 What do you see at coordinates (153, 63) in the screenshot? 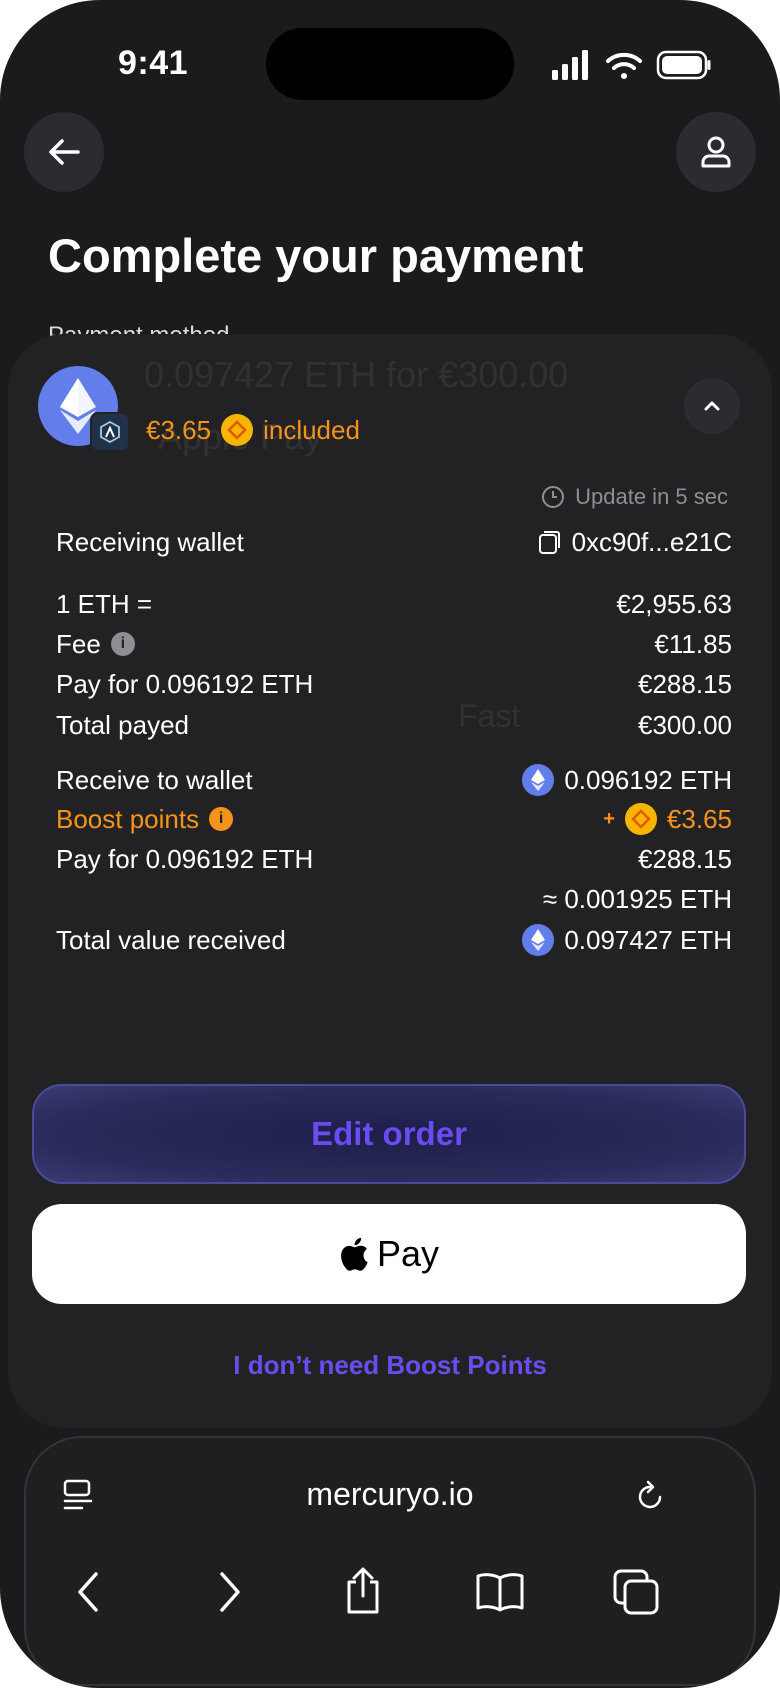
I see `status-time: 9:41` at bounding box center [153, 63].